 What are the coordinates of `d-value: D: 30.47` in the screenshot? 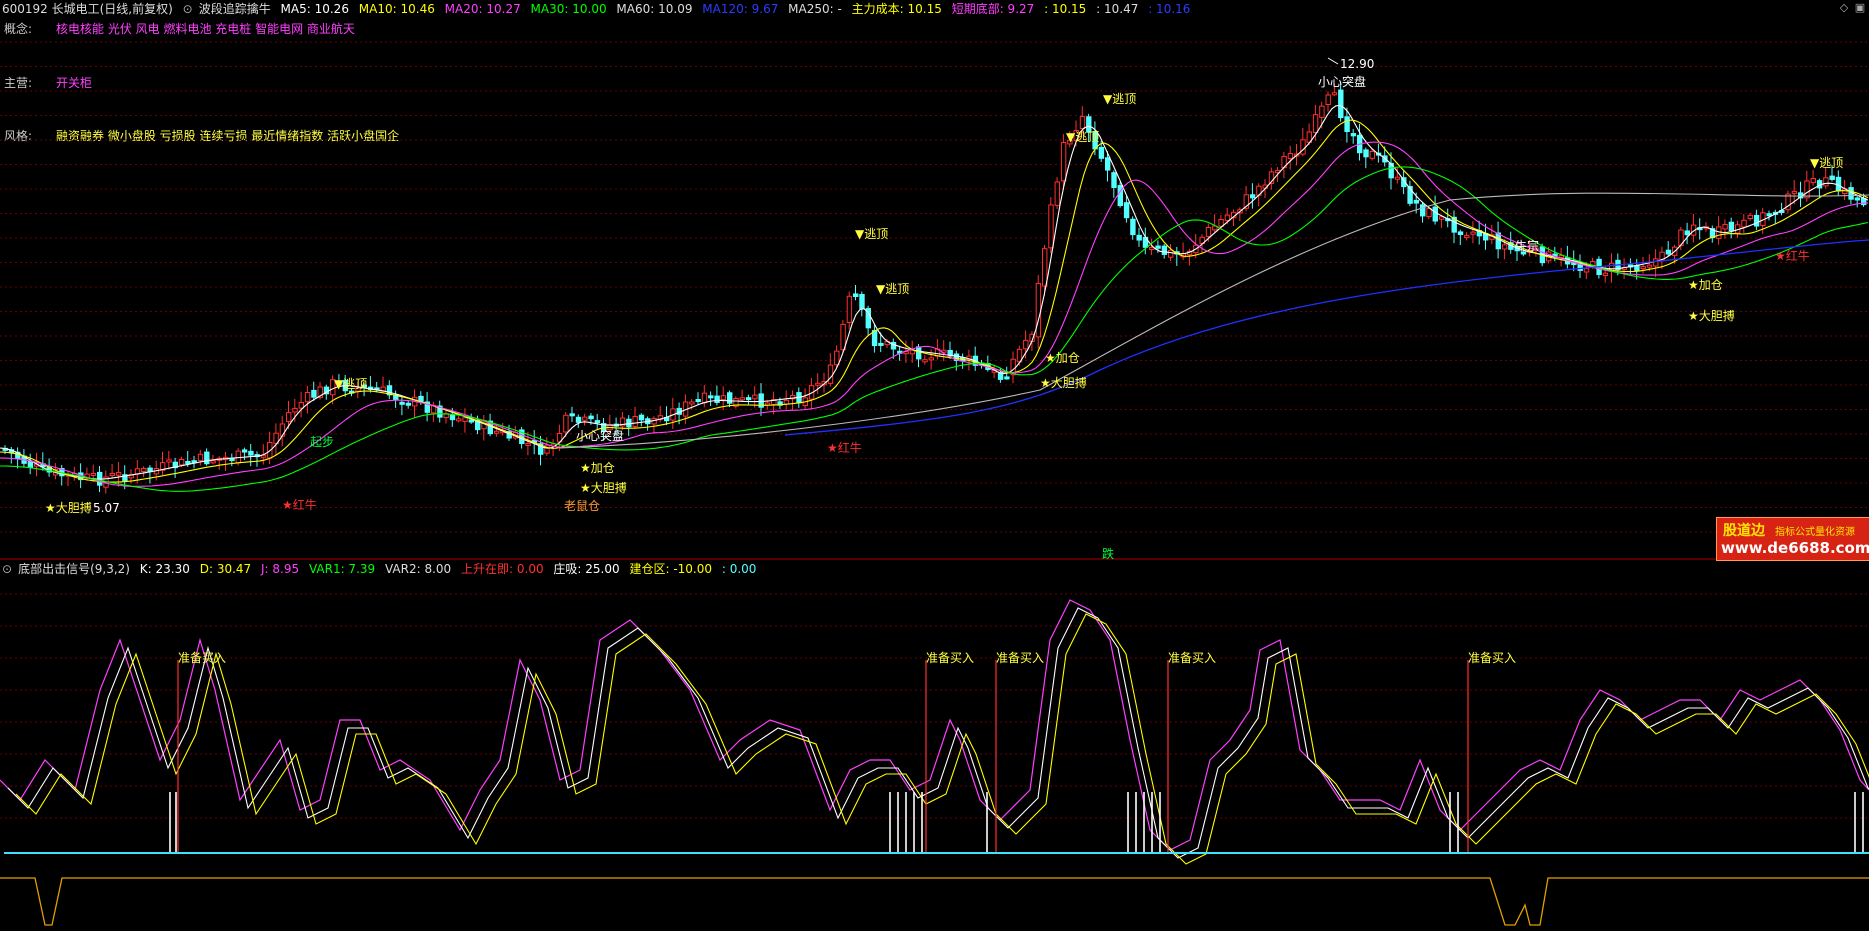 It's located at (225, 569).